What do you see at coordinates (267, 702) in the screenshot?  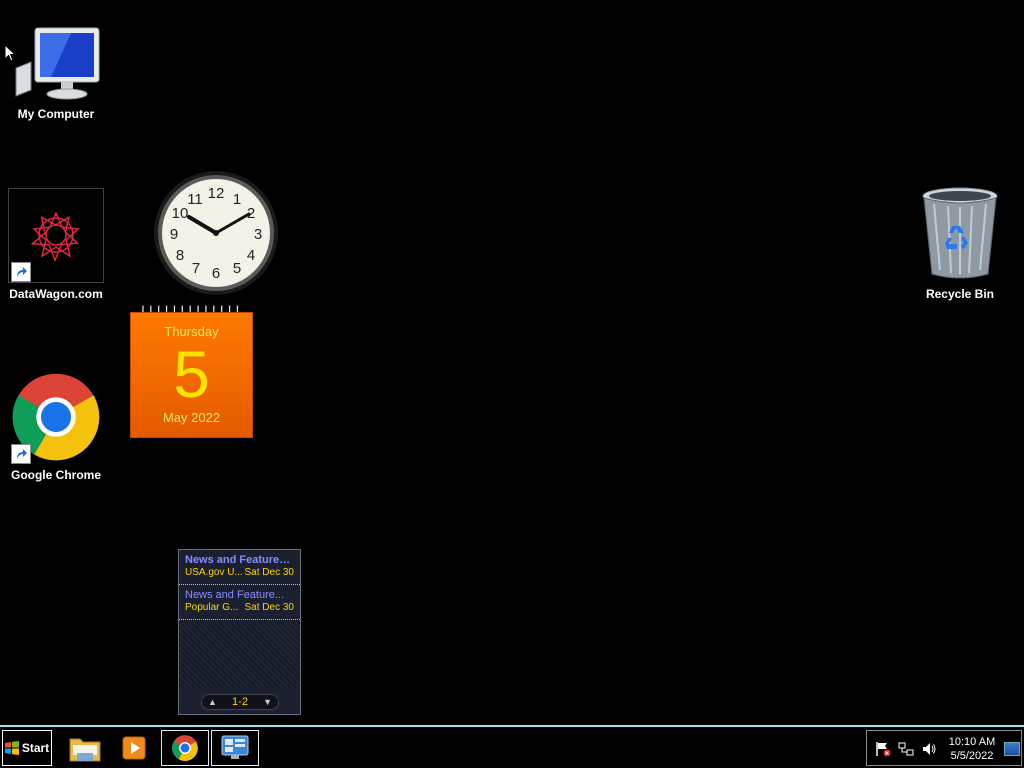 I see `pager-down-arrow-icon: ▼` at bounding box center [267, 702].